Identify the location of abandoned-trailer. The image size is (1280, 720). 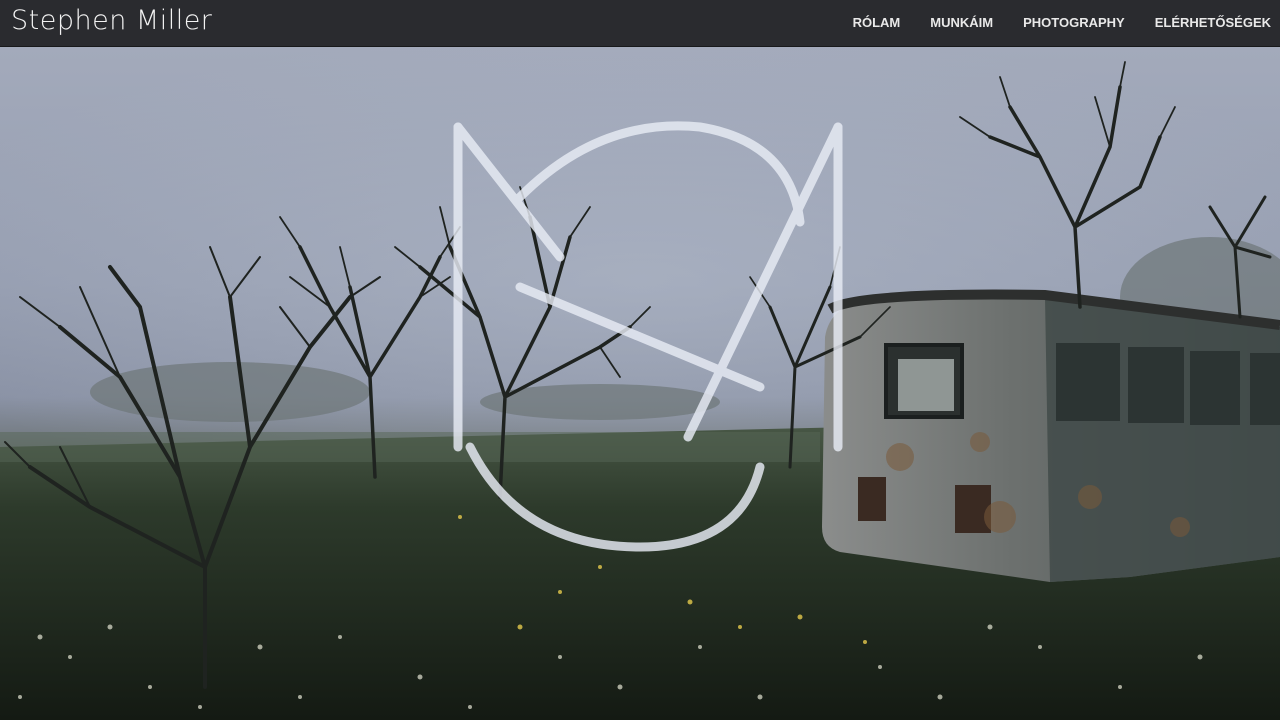
(1051, 435).